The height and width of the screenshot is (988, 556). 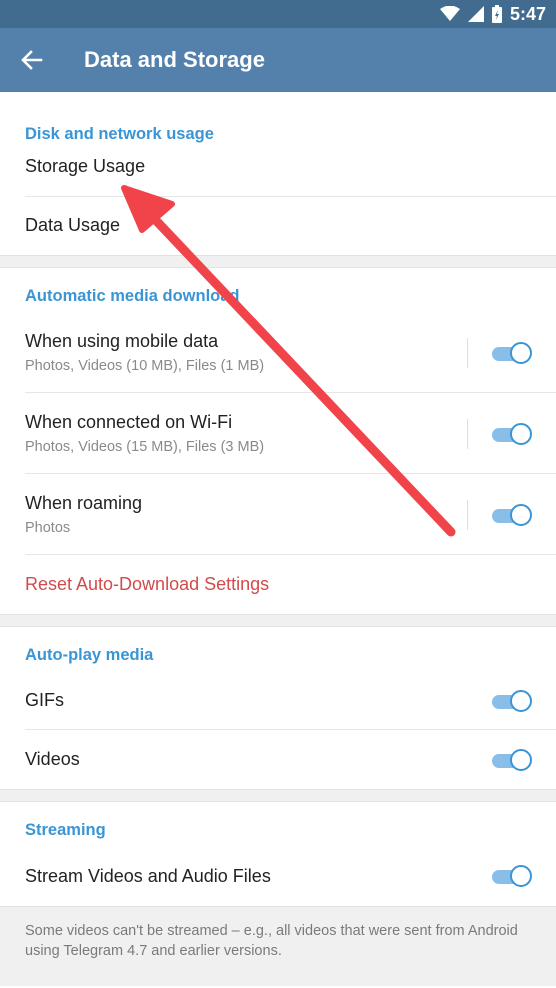 What do you see at coordinates (132, 296) in the screenshot?
I see `section-header: Automatic media download` at bounding box center [132, 296].